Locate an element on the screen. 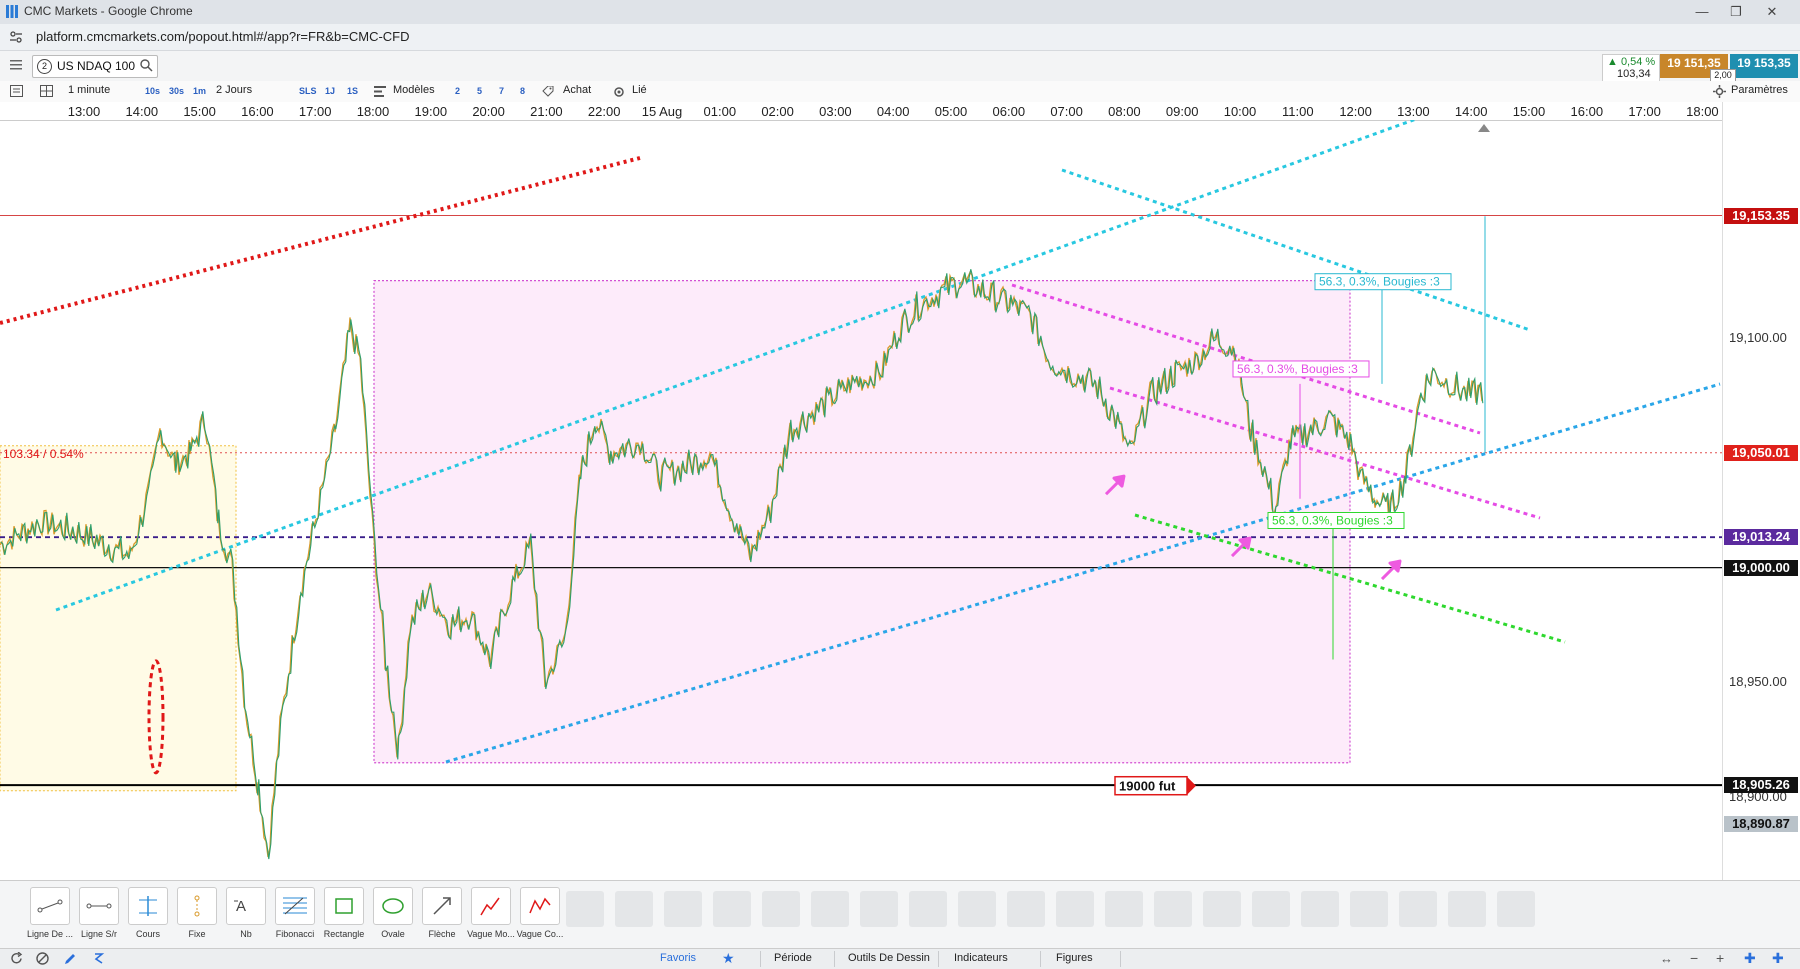  interval-1m: 1m is located at coordinates (199, 91).